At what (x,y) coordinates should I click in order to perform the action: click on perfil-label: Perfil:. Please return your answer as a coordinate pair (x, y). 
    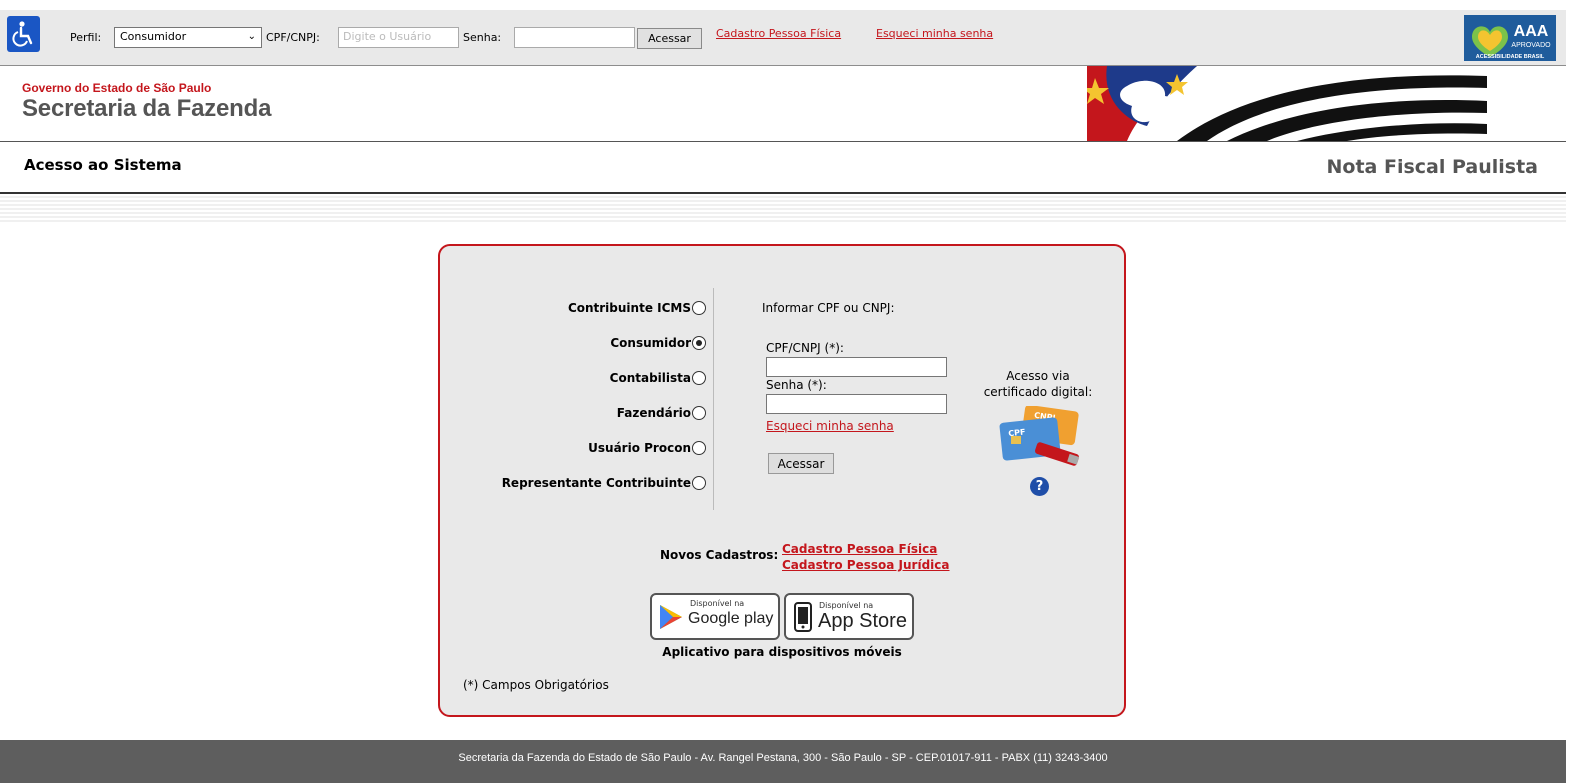
    Looking at the image, I should click on (86, 37).